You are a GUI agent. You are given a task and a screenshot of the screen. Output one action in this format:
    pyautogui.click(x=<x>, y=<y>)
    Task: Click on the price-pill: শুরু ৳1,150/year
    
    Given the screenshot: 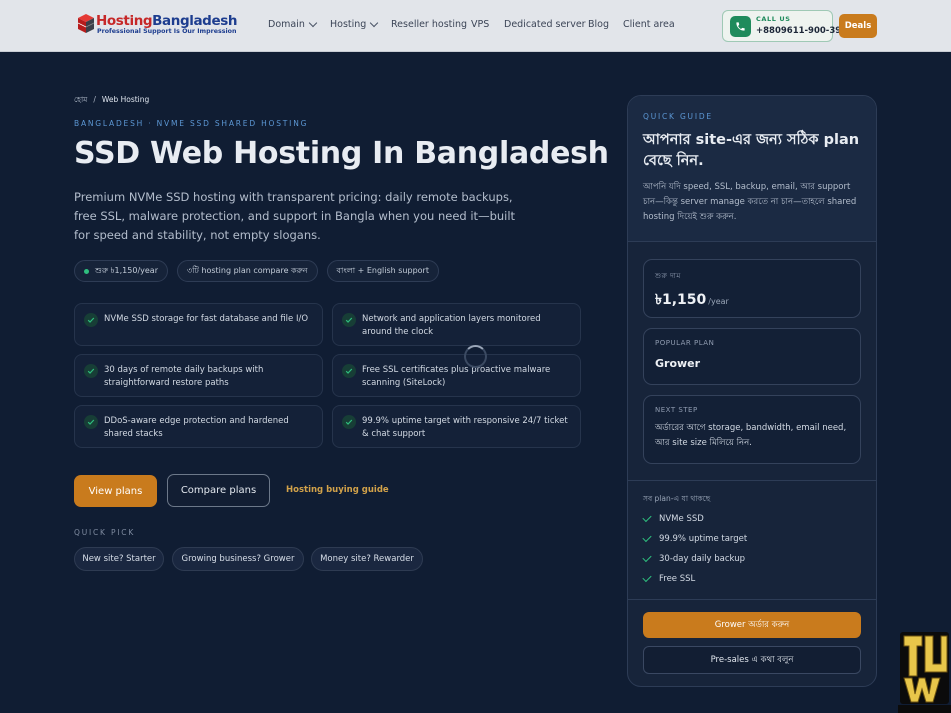 What is the action you would take?
    pyautogui.click(x=121, y=271)
    